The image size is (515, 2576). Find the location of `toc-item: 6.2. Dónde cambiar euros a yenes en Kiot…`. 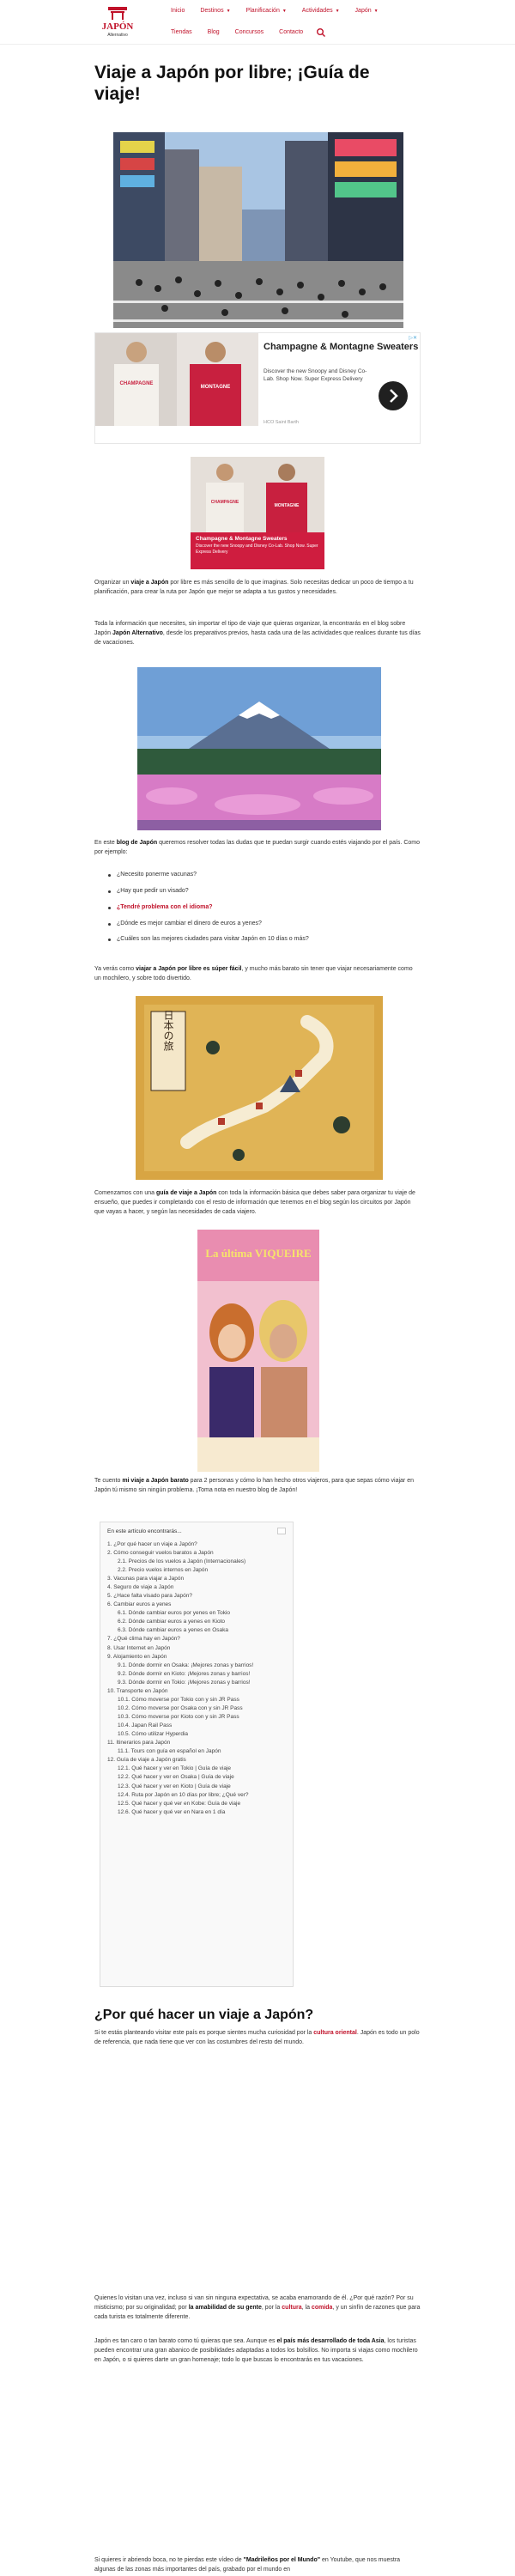

toc-item: 6.2. Dónde cambiar euros a yenes en Kiot… is located at coordinates (196, 1622).